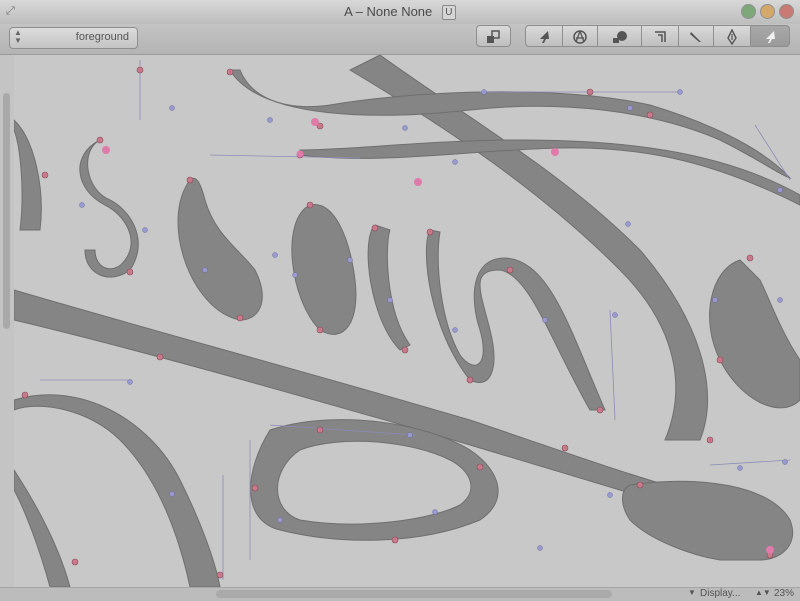  Describe the element at coordinates (748, 11) in the screenshot. I see `zoom-window-button` at that location.